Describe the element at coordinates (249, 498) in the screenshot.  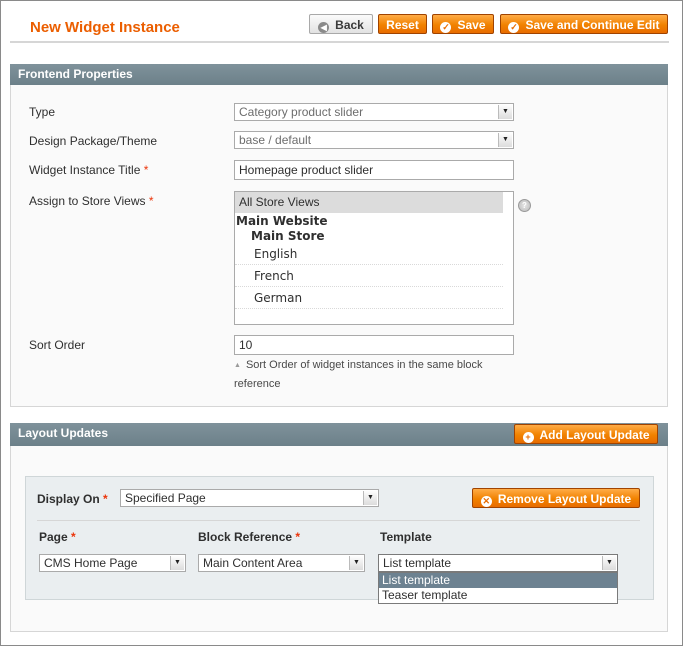
I see `display-on-select: Specified Page ▼` at that location.